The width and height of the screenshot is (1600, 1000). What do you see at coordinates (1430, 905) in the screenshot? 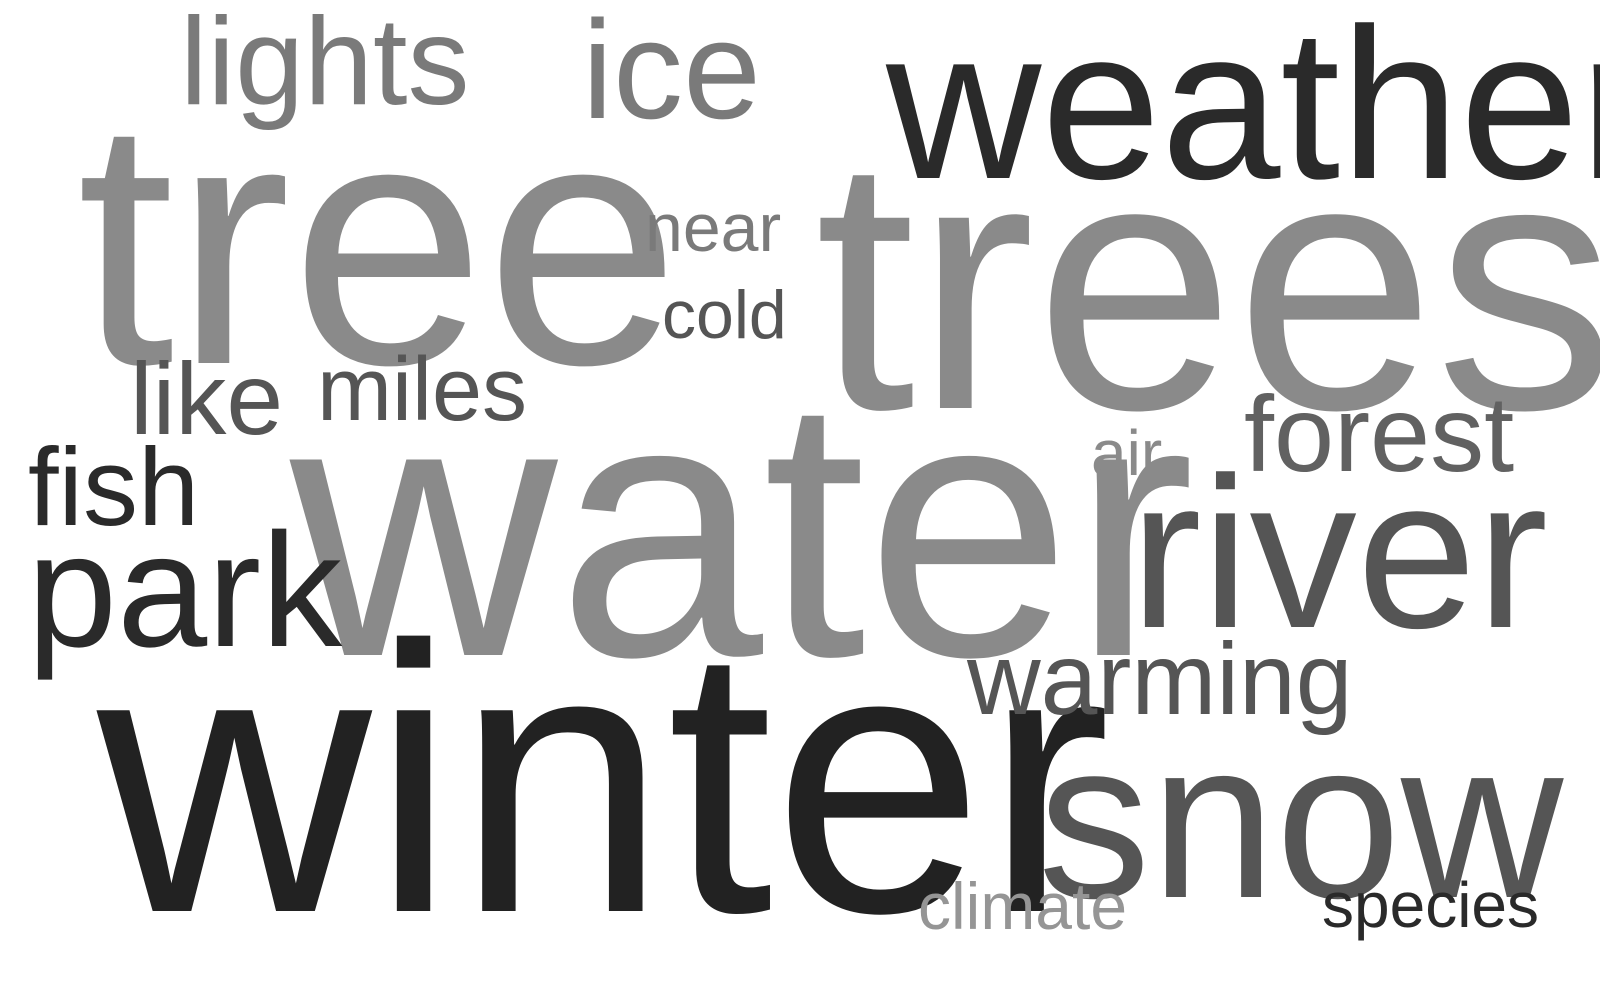
I see `word-species: species` at bounding box center [1430, 905].